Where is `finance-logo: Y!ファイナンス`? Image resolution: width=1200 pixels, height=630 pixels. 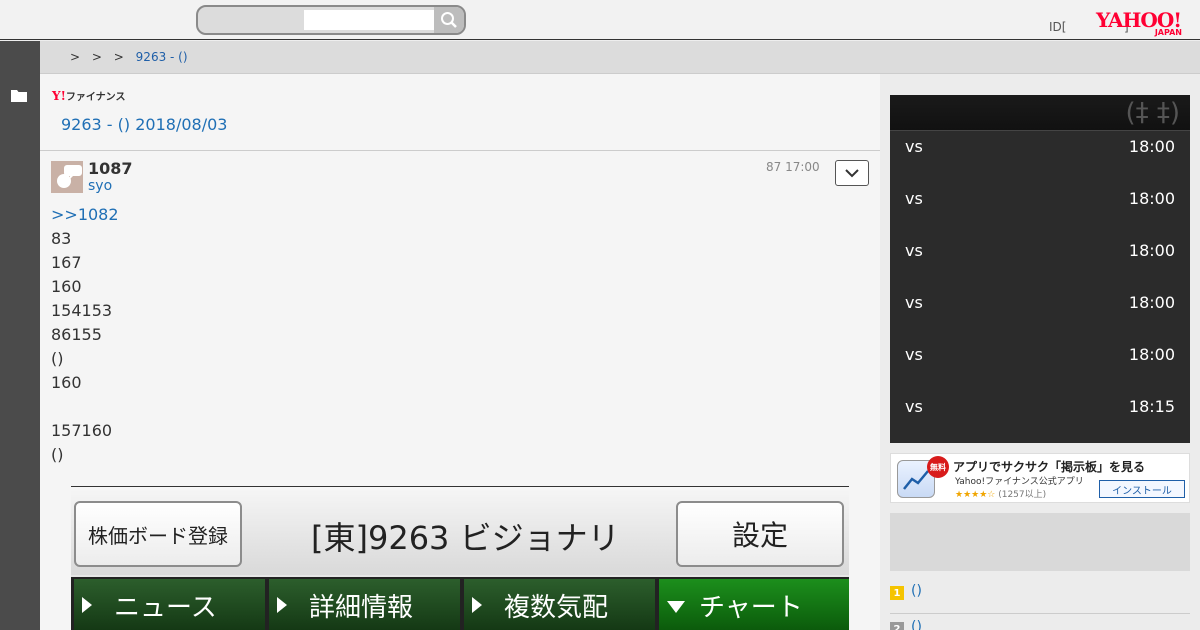 finance-logo: Y!ファイナンス is located at coordinates (88, 95).